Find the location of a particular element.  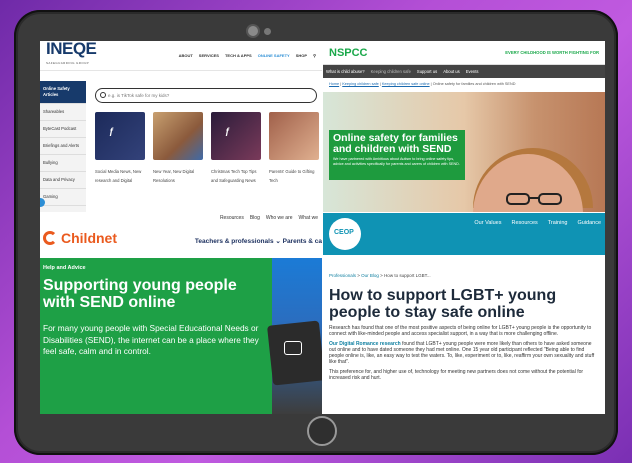

hero-kicker: Help and Advice is located at coordinates (64, 268).